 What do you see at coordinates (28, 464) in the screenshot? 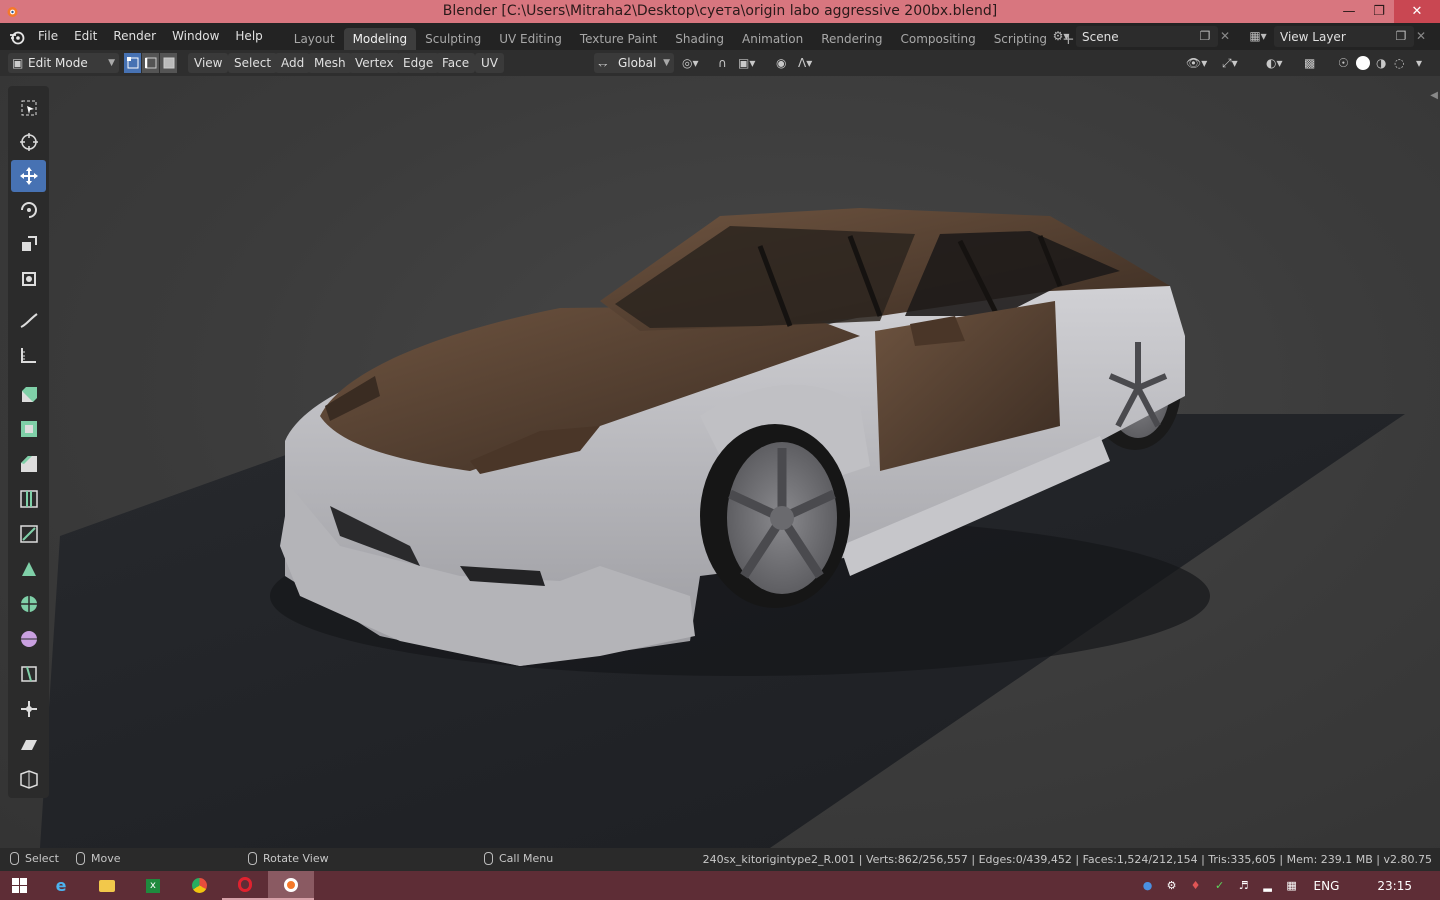
I see `tool-bevel` at bounding box center [28, 464].